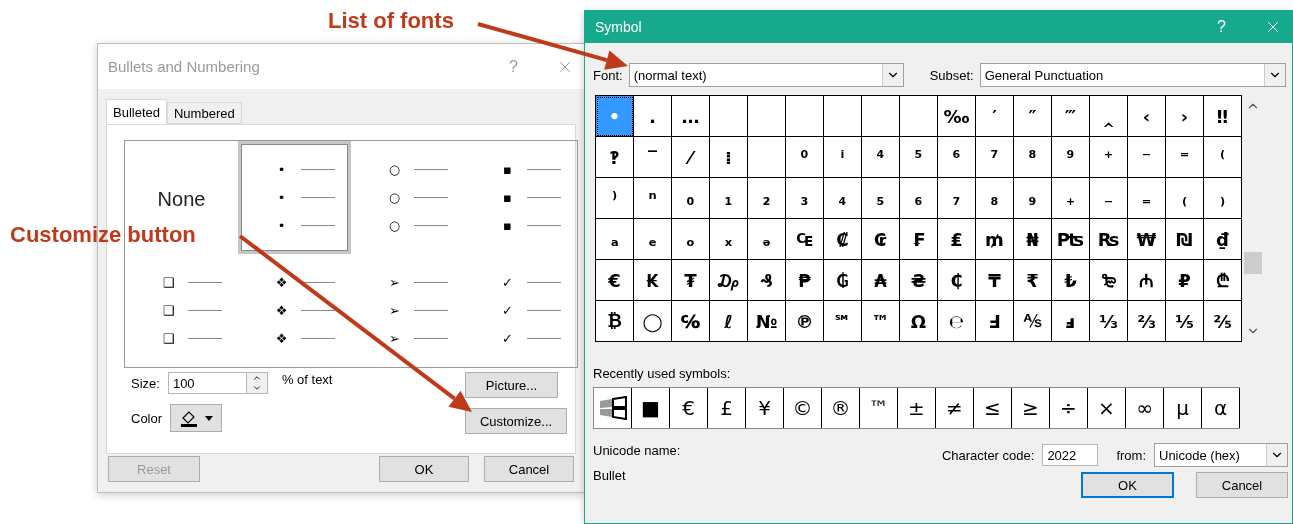 This screenshot has height=524, width=1293. I want to click on symbol-cell: ◯, so click(653, 321).